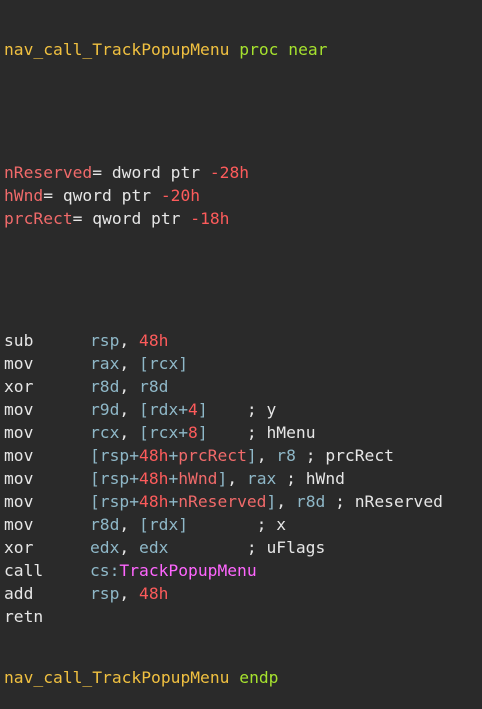 The height and width of the screenshot is (709, 482). Describe the element at coordinates (164, 432) in the screenshot. I see `operand: [rcx+` at that location.